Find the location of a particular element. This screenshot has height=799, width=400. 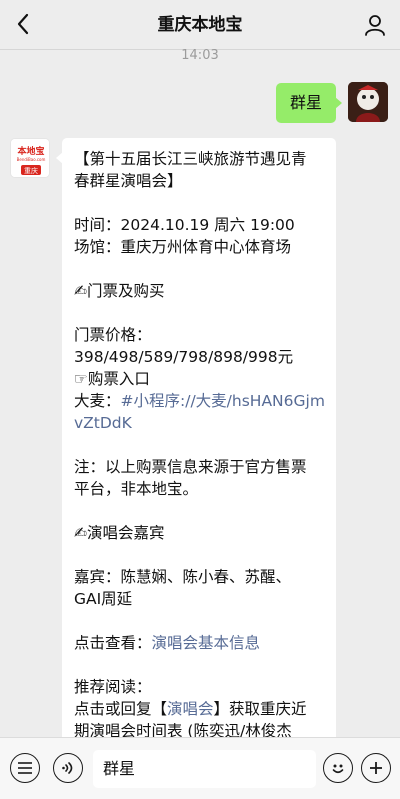

reply-heading-line-1: 【第十五届长江三峡旅游节遇见青 is located at coordinates (190, 159).